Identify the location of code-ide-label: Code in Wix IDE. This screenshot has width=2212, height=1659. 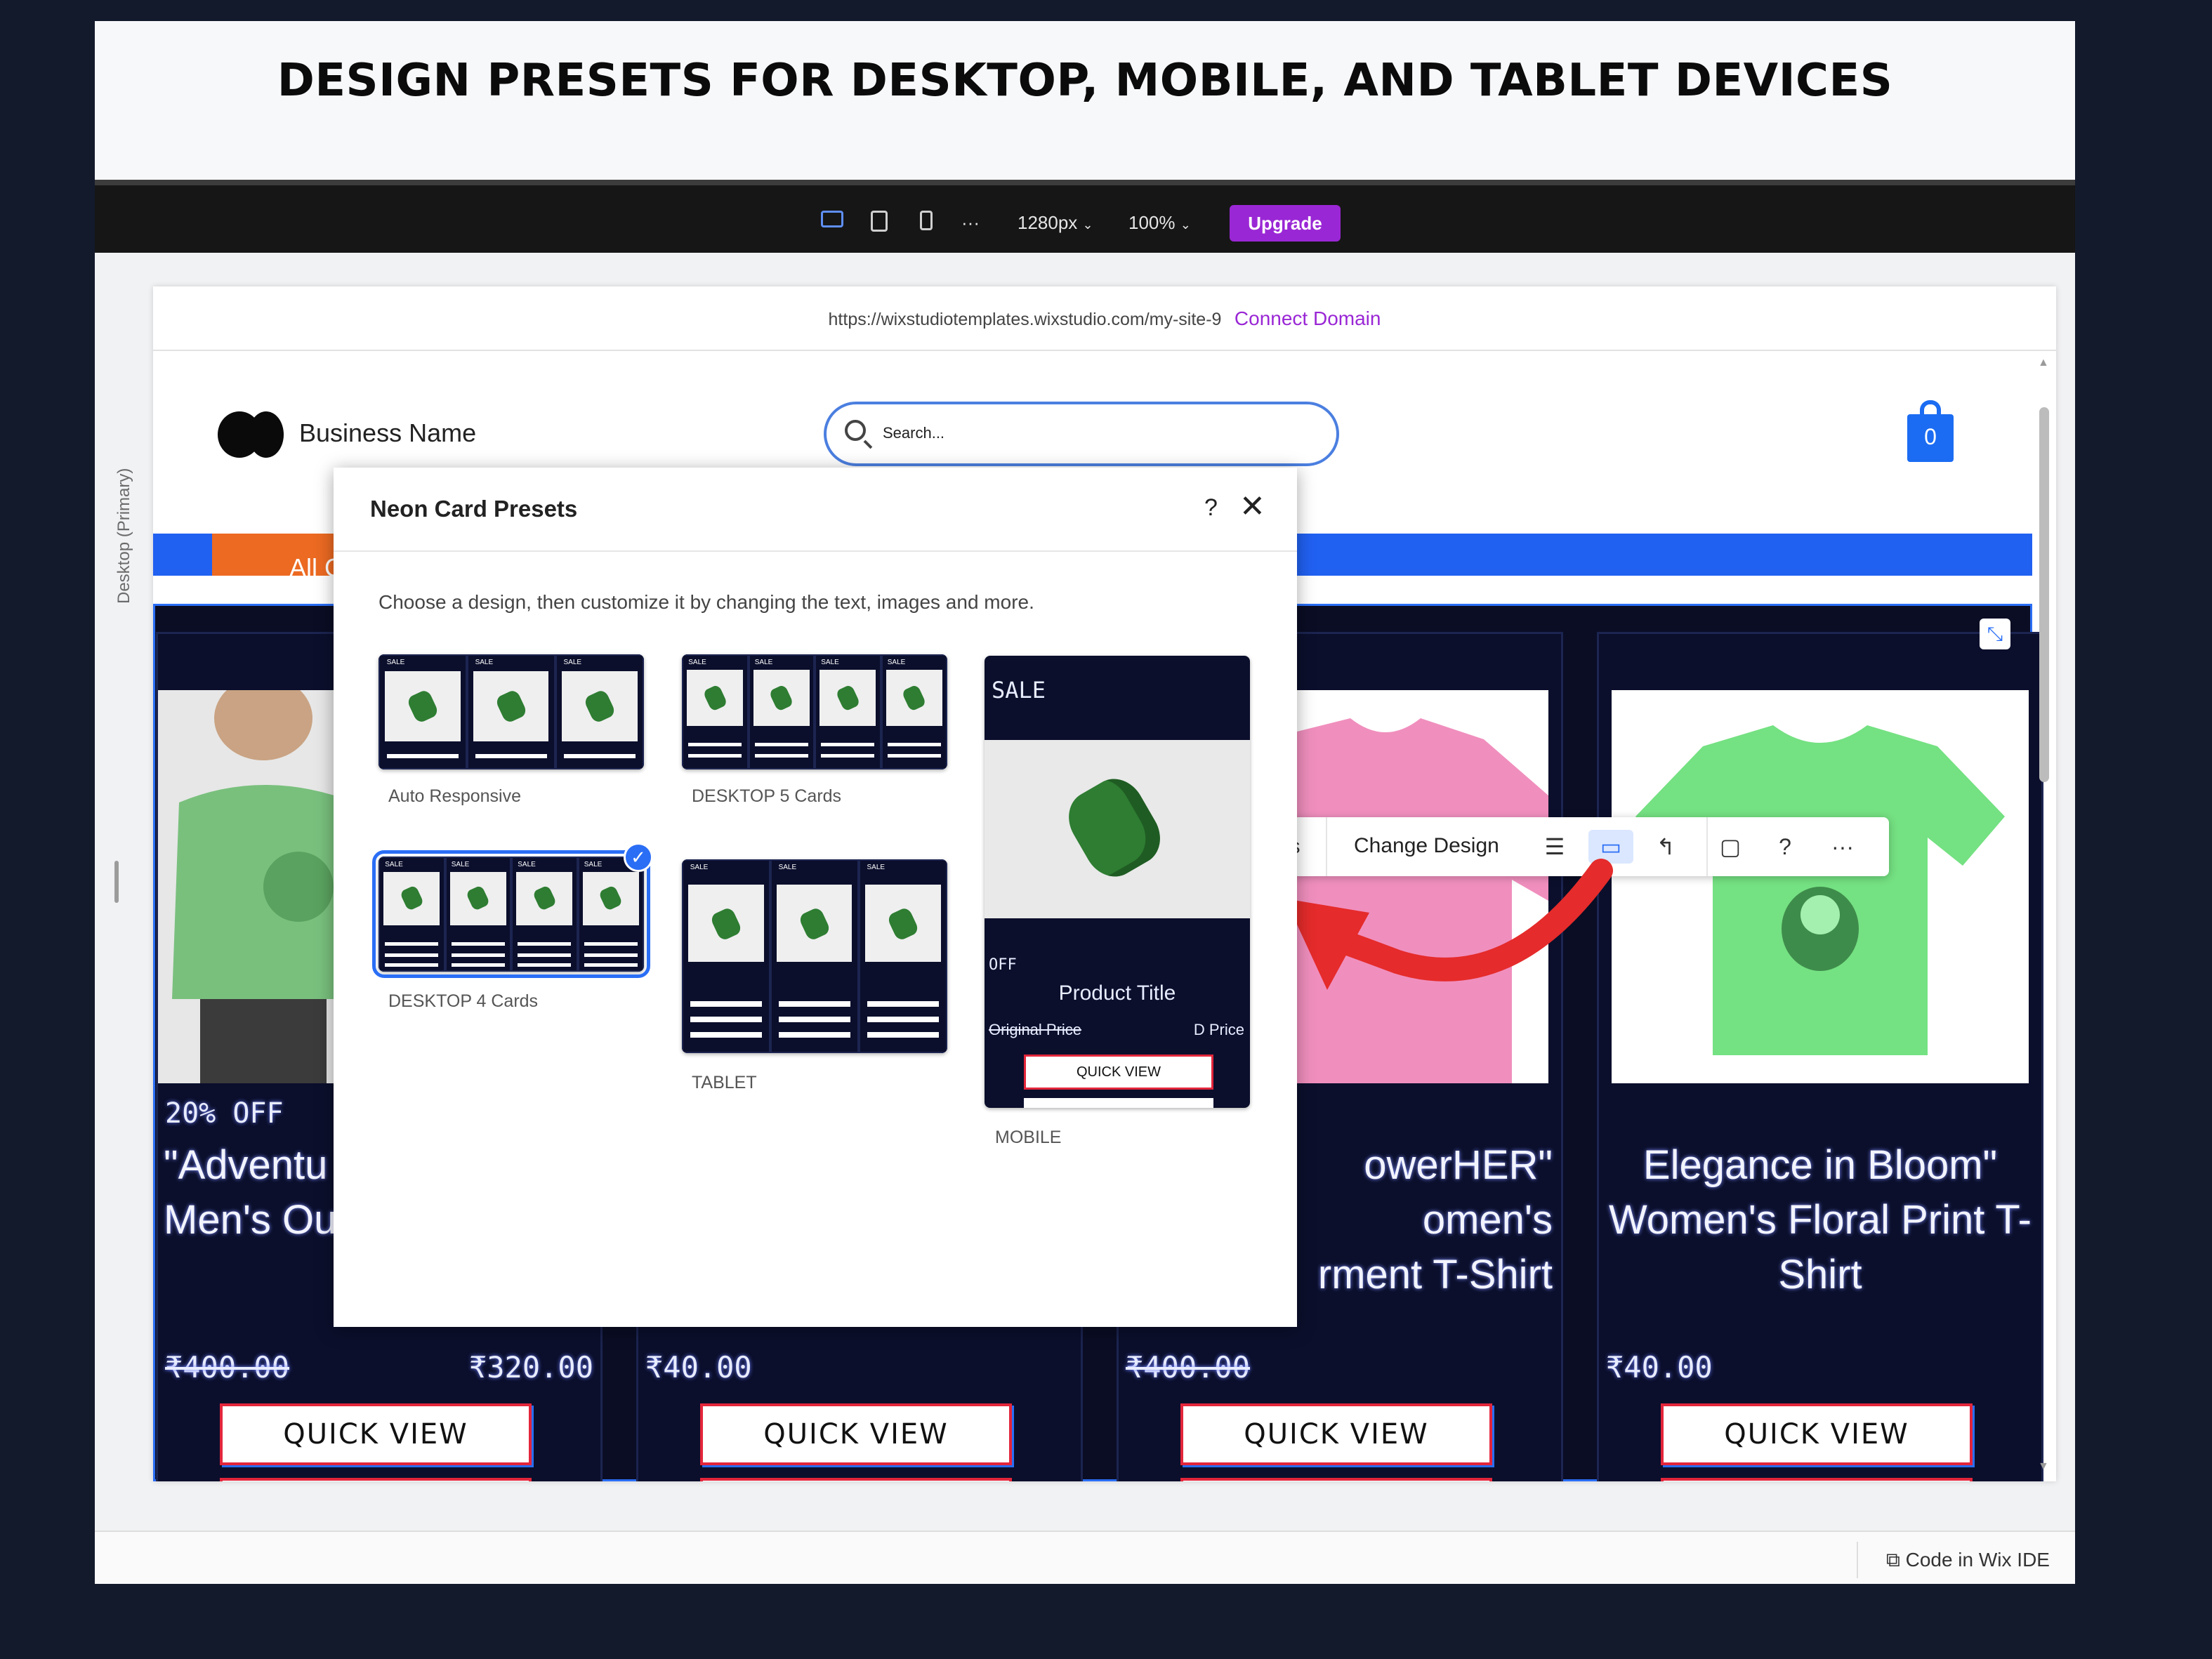
(1977, 1560).